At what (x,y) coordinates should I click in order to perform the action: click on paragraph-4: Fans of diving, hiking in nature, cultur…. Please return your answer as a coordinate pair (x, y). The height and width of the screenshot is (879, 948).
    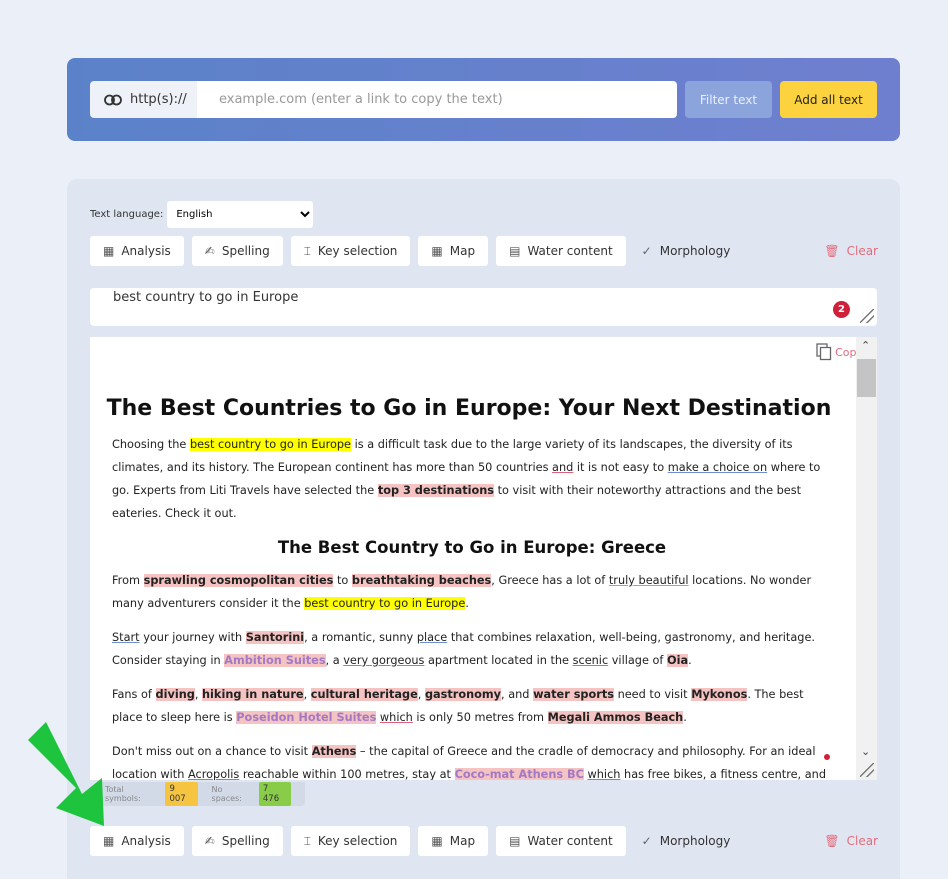
    Looking at the image, I should click on (458, 706).